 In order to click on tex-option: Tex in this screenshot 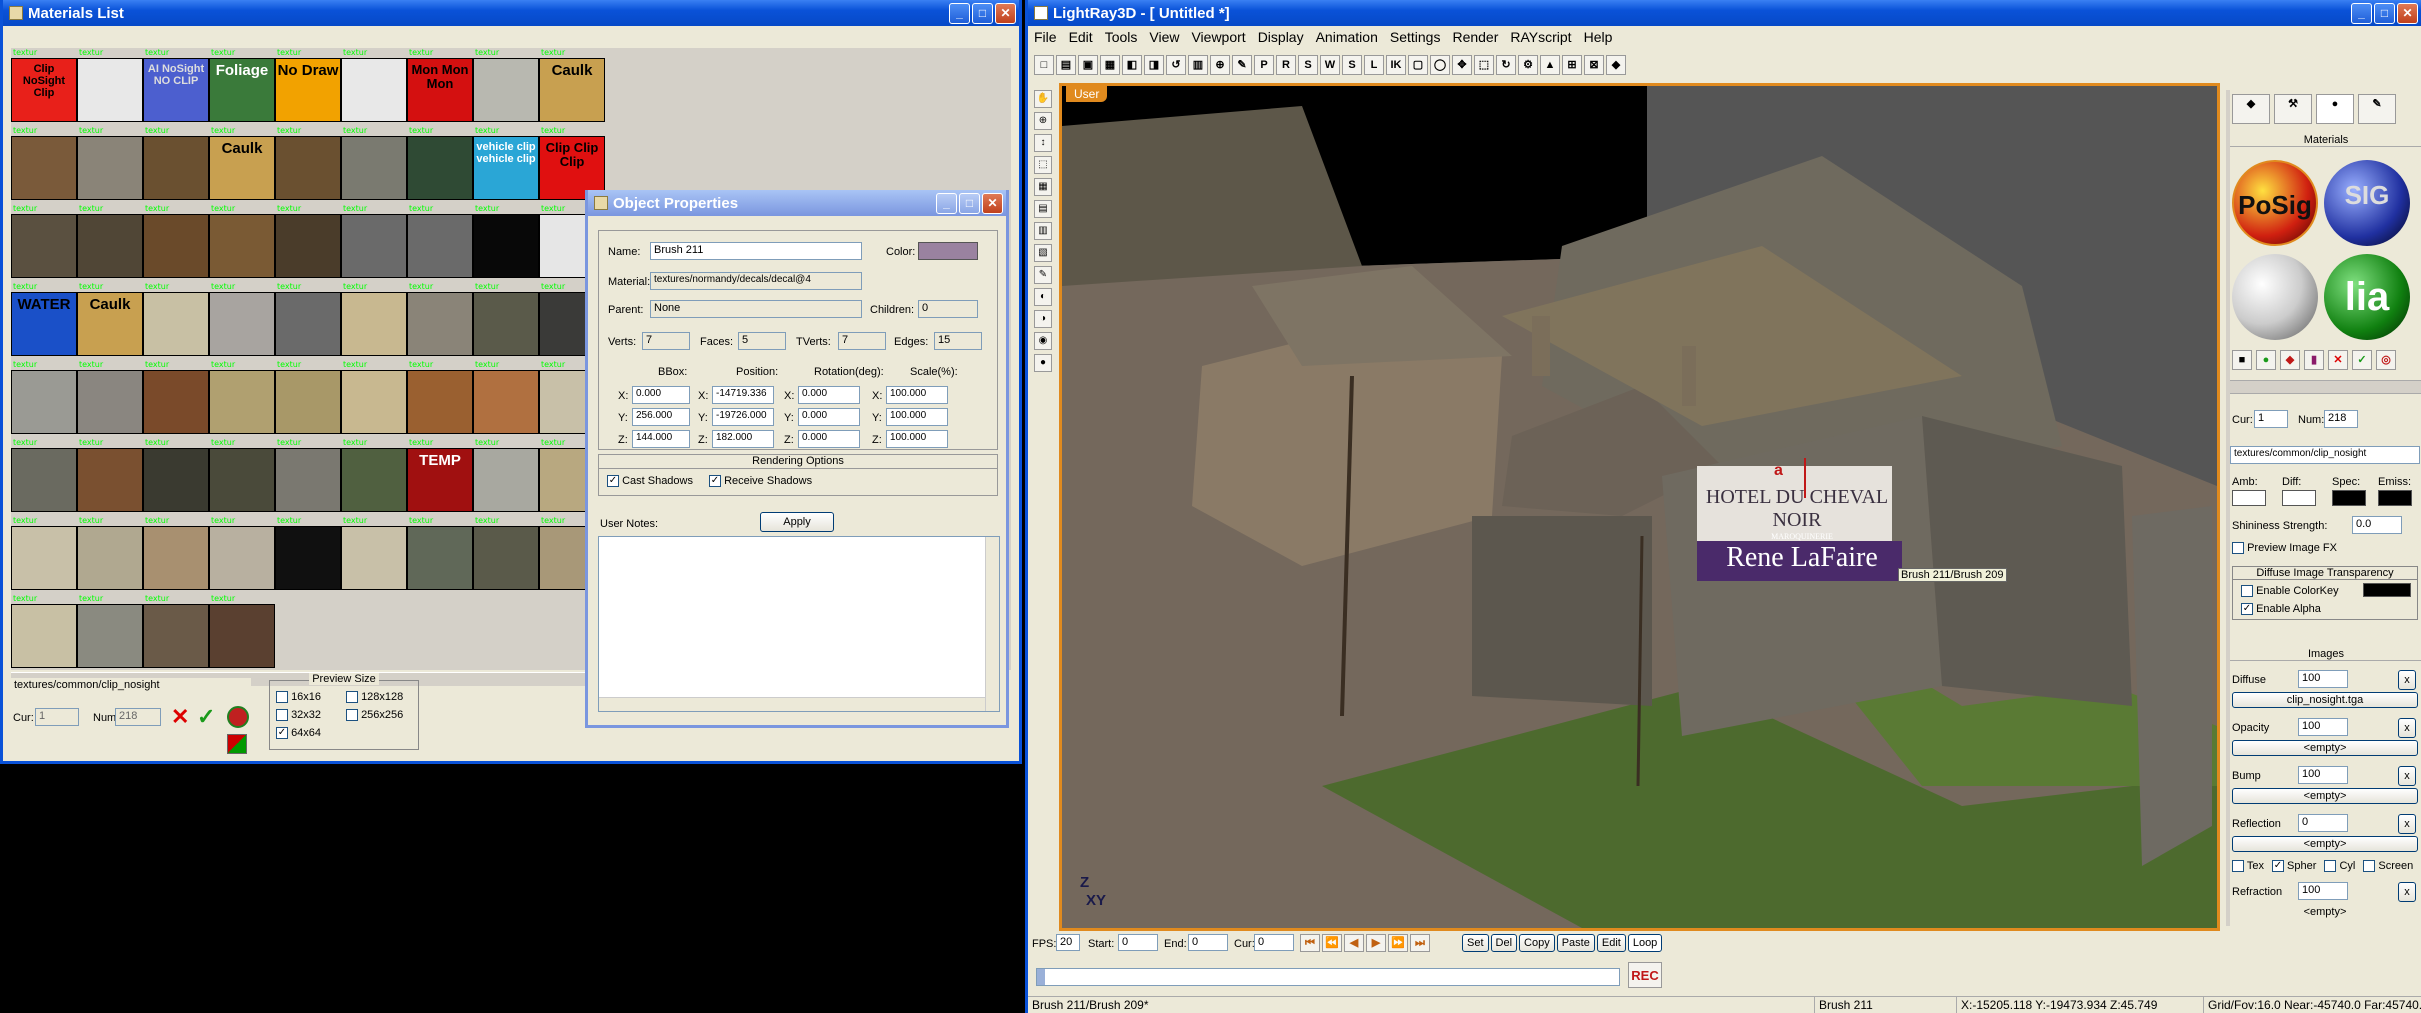, I will do `click(2248, 866)`.